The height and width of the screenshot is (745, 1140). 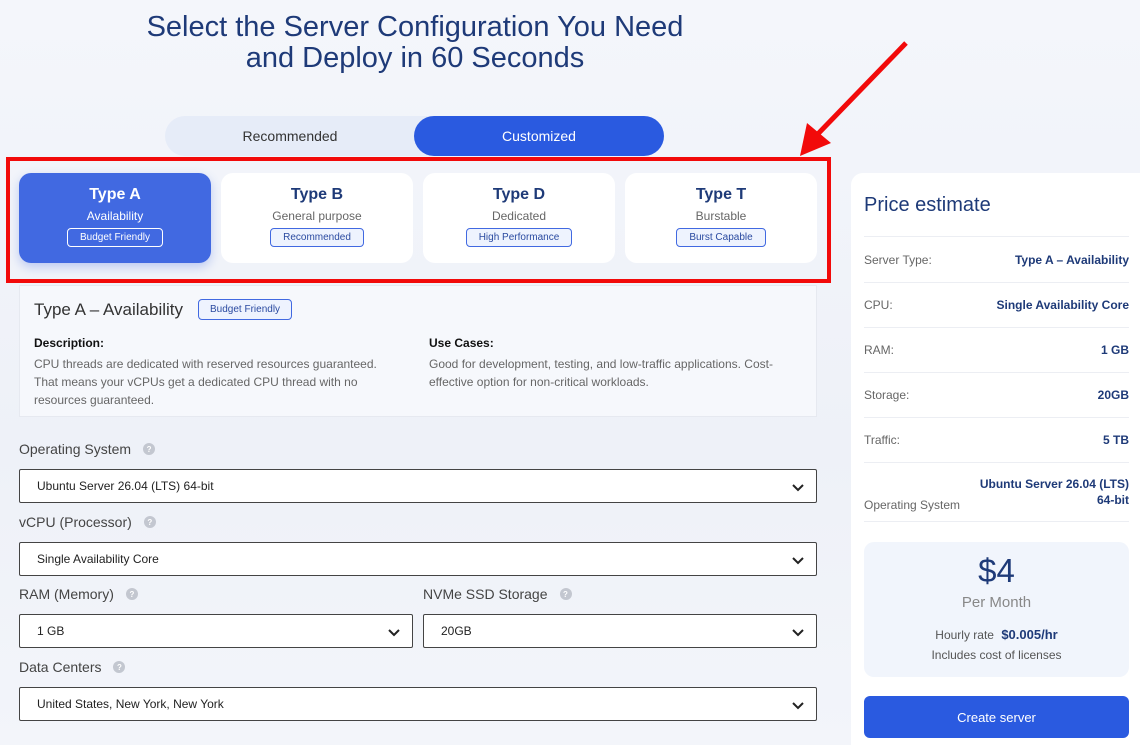 I want to click on storage-label: NVMe SSD Storage ?, so click(x=497, y=594).